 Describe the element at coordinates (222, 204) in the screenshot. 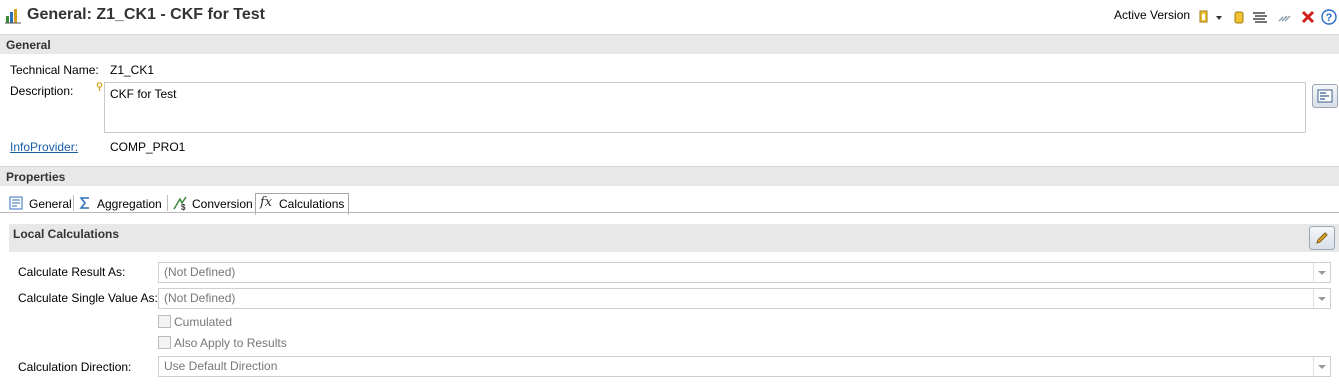

I see `tab-conversion-label: Conversion` at that location.